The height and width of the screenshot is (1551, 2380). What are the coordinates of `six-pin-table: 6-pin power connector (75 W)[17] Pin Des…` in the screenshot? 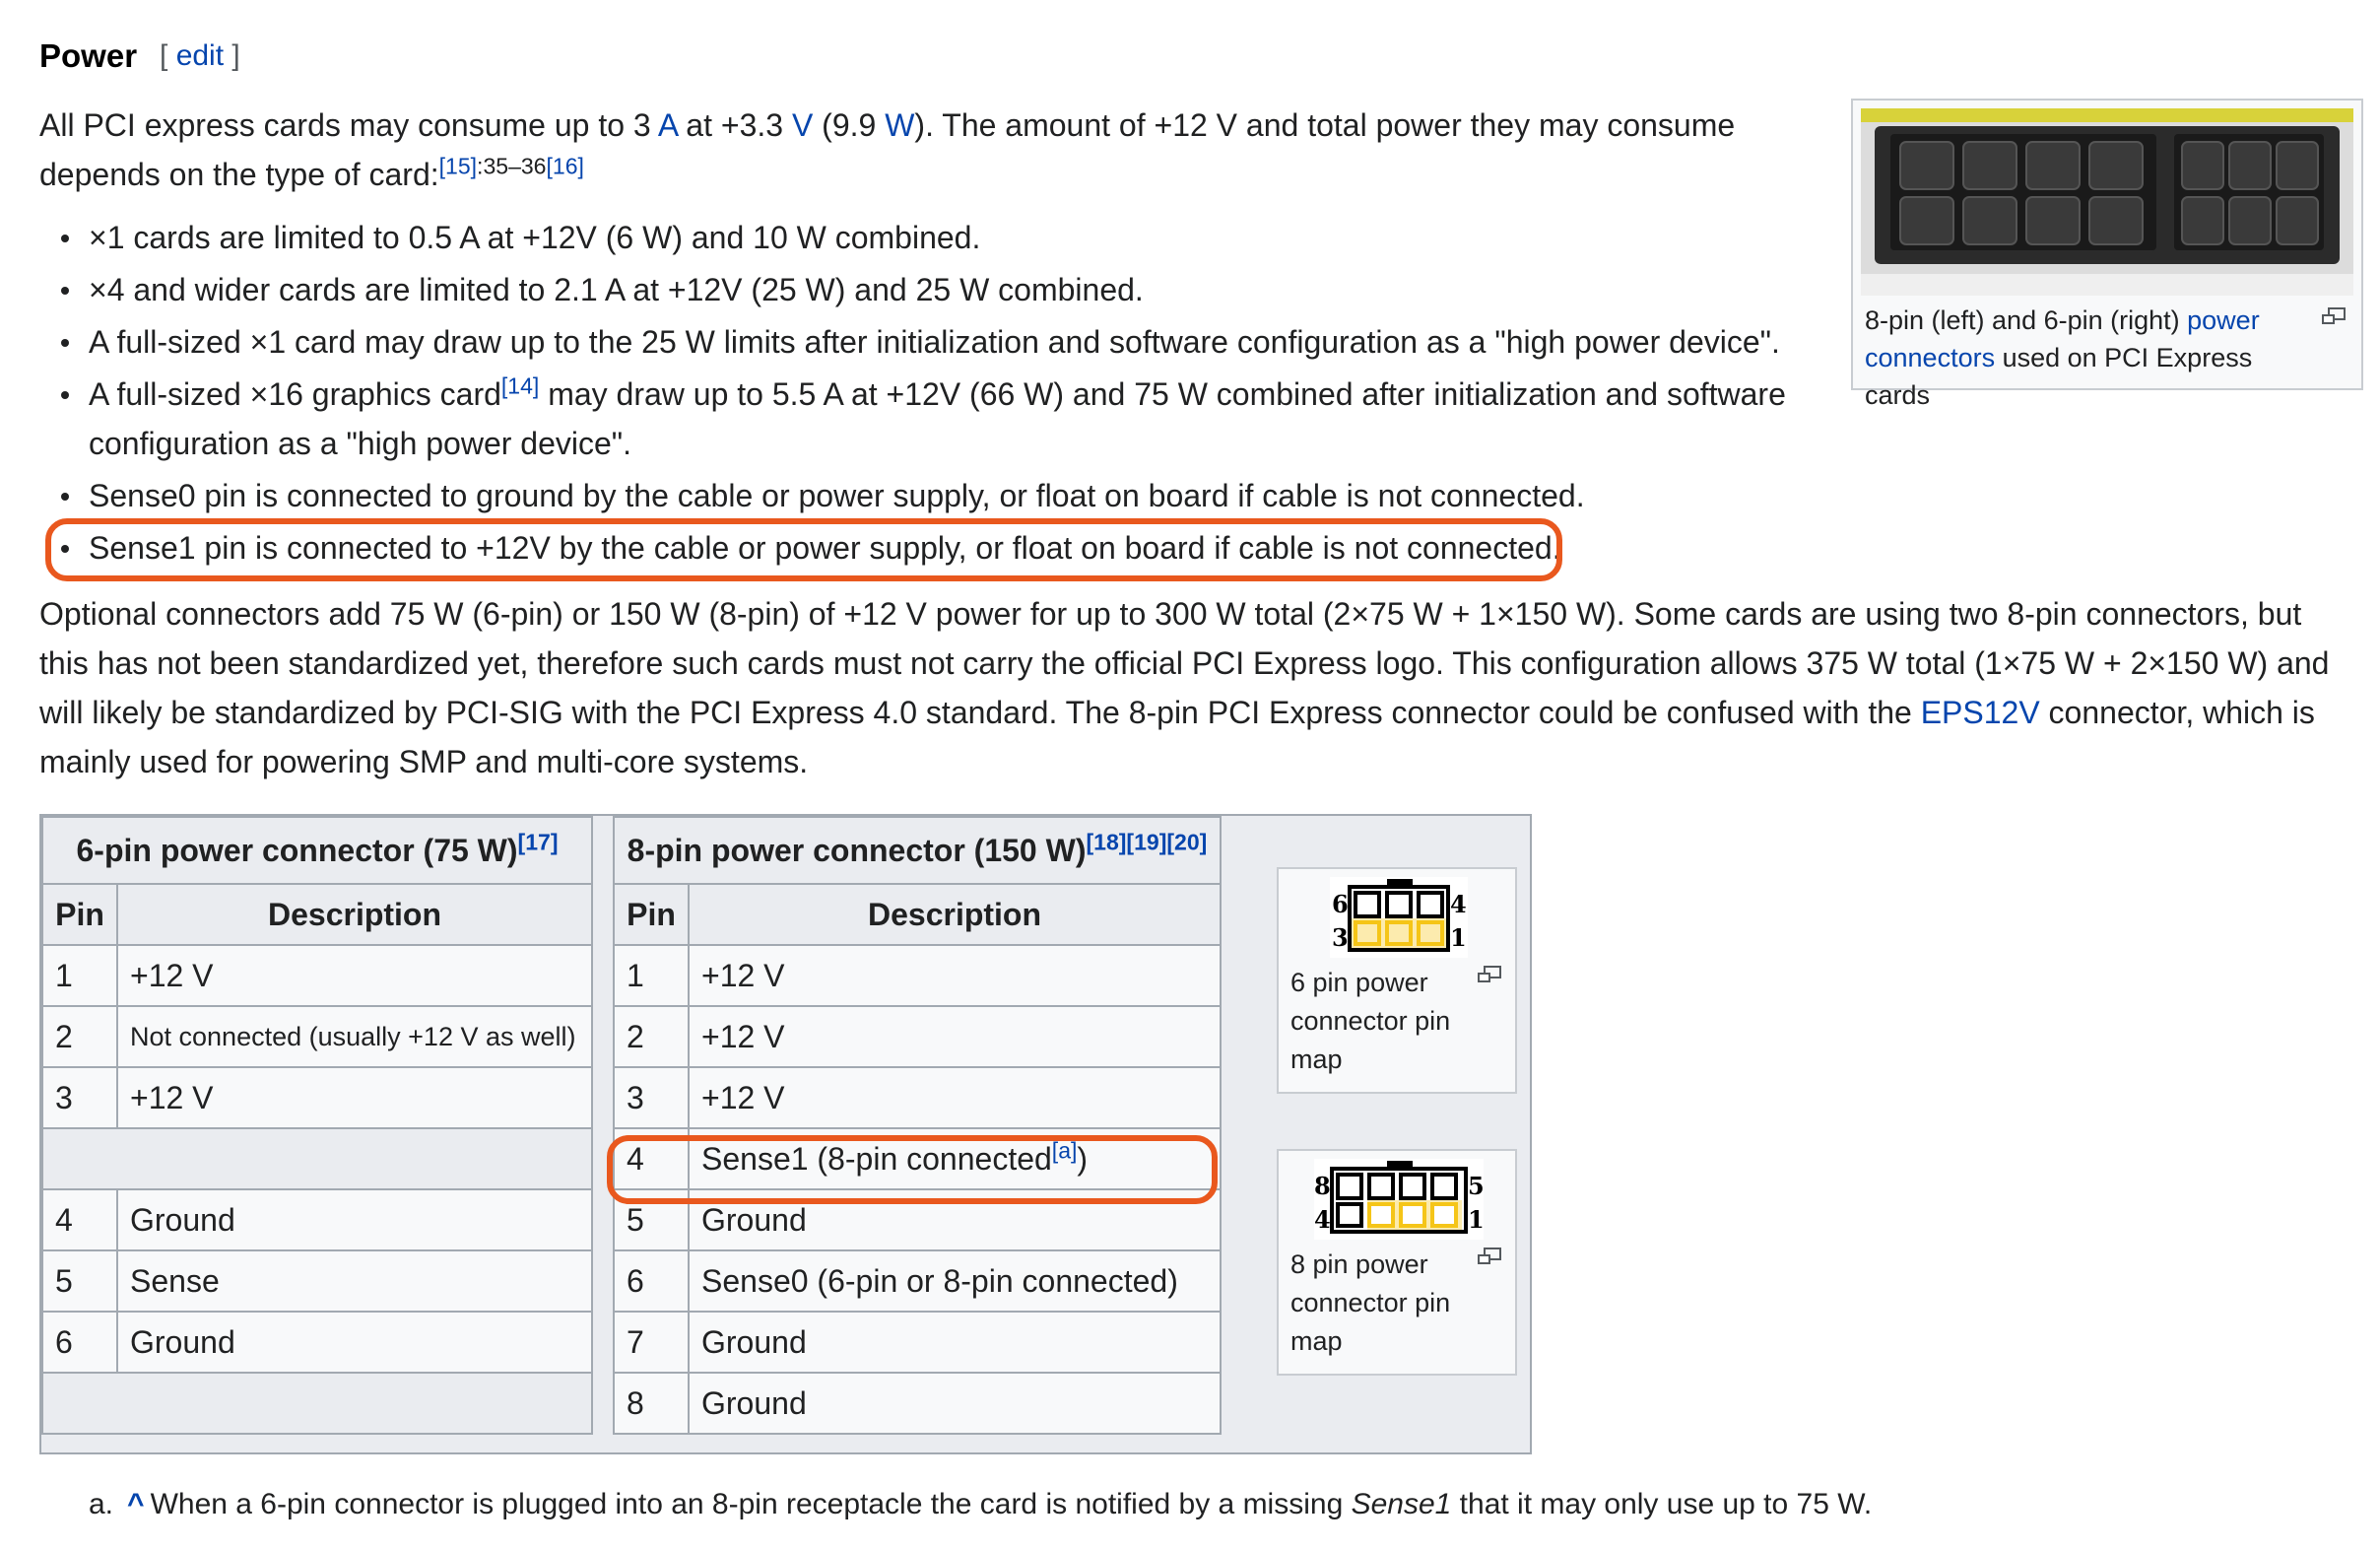 It's located at (317, 1125).